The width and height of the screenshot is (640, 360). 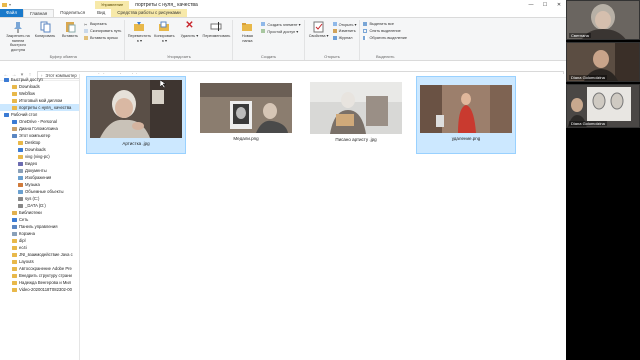 I want to click on file-item: Артистка .jpg, so click(x=136, y=115).